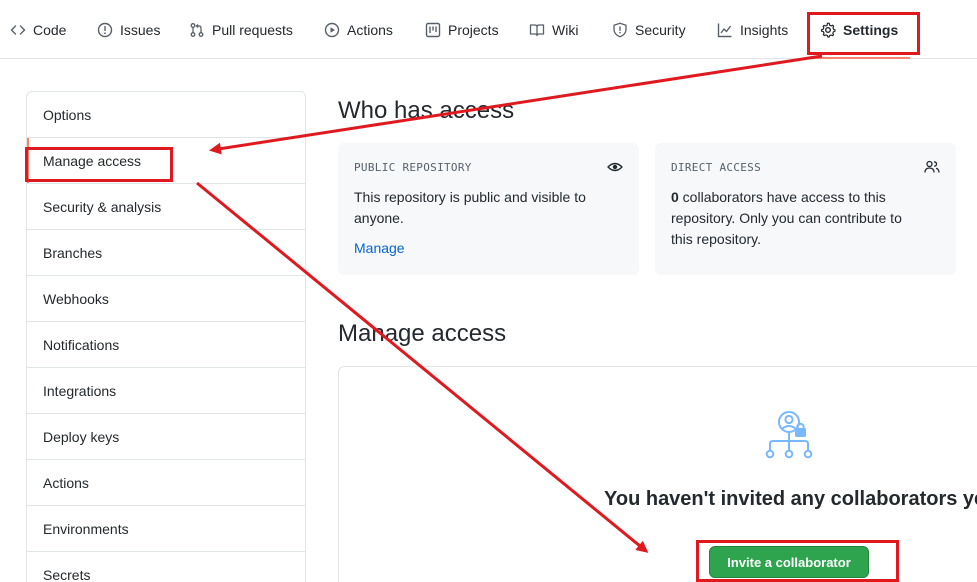  What do you see at coordinates (86, 528) in the screenshot?
I see `sidebar-item-label: Environments` at bounding box center [86, 528].